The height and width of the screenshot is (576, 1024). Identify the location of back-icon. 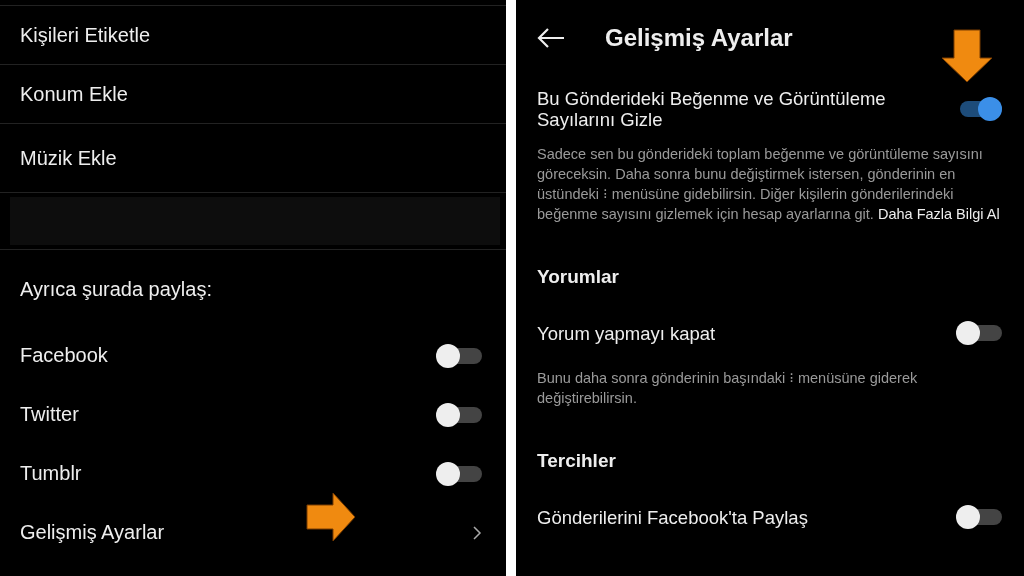
(551, 38).